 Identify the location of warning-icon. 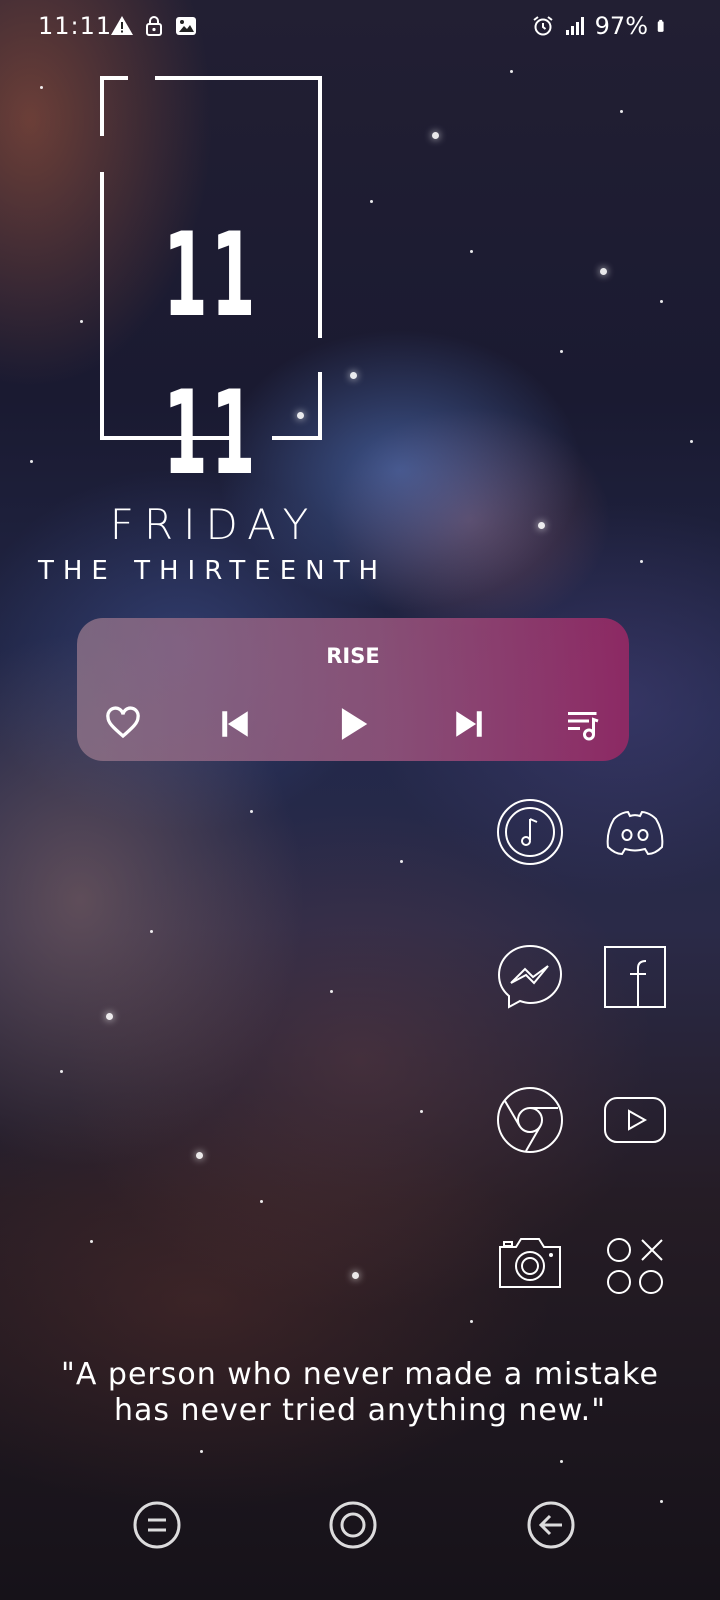
(122, 25).